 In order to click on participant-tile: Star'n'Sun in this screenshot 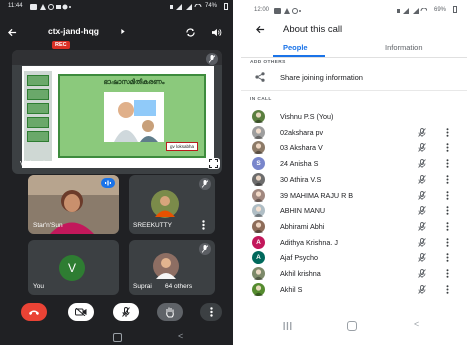, I will do `click(73, 204)`.